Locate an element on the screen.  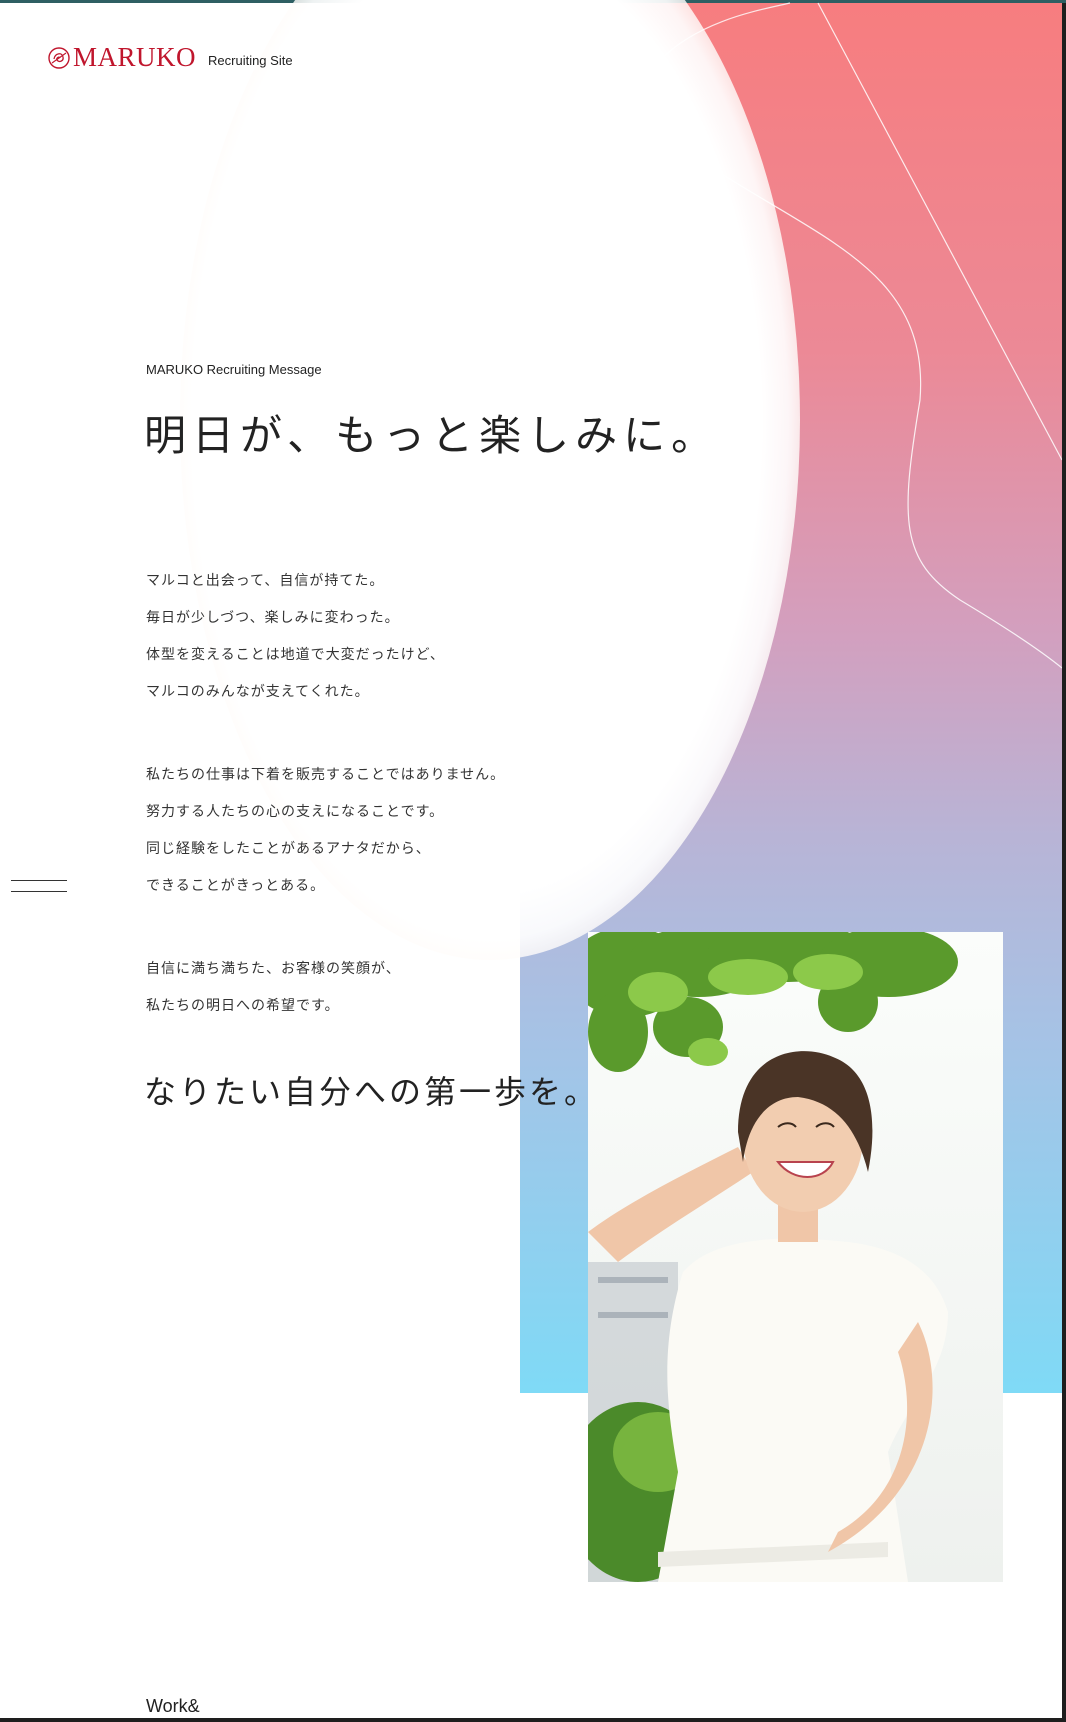
rose-logo-icon is located at coordinates (59, 57).